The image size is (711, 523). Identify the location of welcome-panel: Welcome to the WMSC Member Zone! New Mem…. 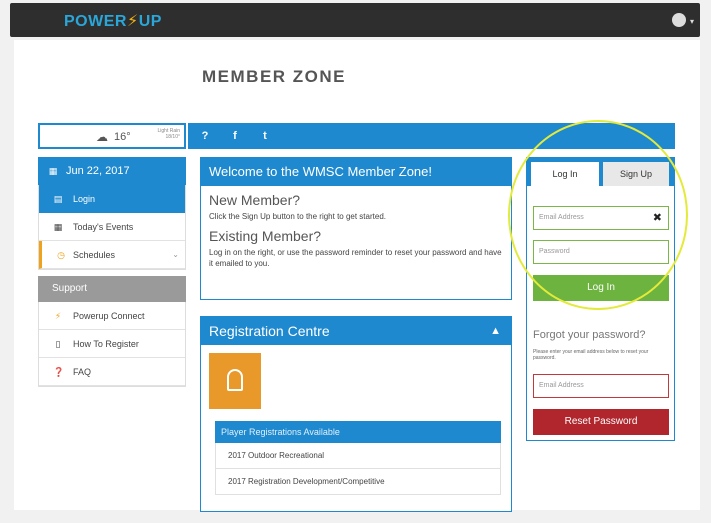
(356, 228).